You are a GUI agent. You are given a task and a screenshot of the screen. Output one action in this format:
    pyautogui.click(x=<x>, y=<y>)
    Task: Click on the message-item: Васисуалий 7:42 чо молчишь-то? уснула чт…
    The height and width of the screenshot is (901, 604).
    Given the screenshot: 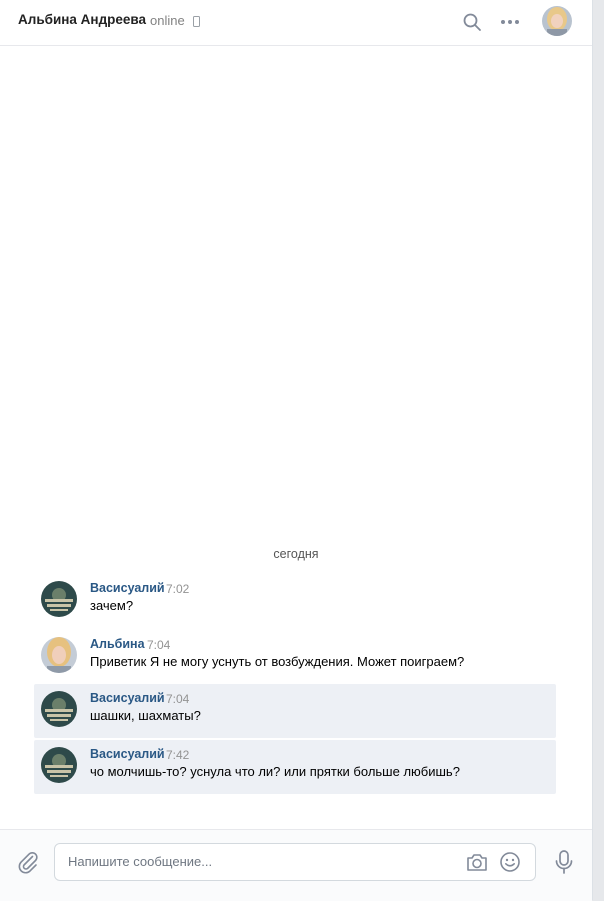 What is the action you would take?
    pyautogui.click(x=295, y=767)
    